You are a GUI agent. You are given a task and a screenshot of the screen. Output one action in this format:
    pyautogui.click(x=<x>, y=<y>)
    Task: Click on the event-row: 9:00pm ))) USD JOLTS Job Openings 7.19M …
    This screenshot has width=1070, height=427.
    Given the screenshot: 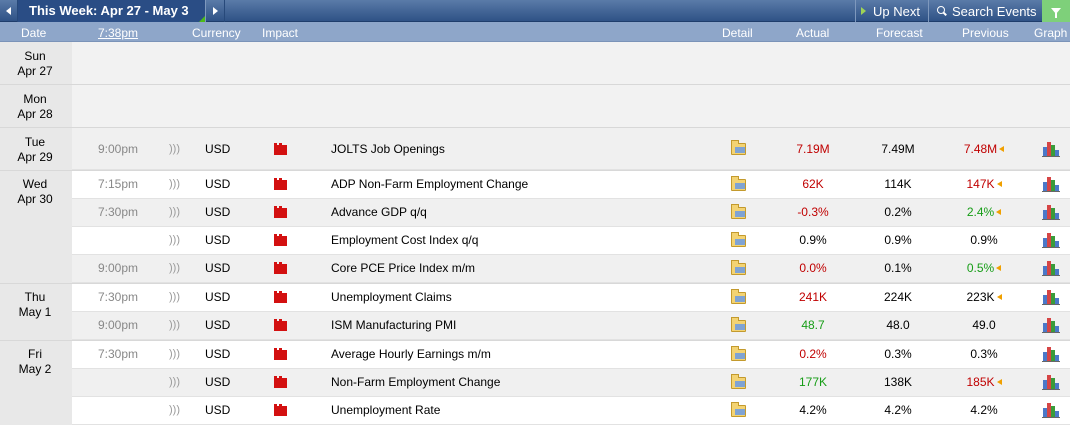 What is the action you would take?
    pyautogui.click(x=571, y=149)
    